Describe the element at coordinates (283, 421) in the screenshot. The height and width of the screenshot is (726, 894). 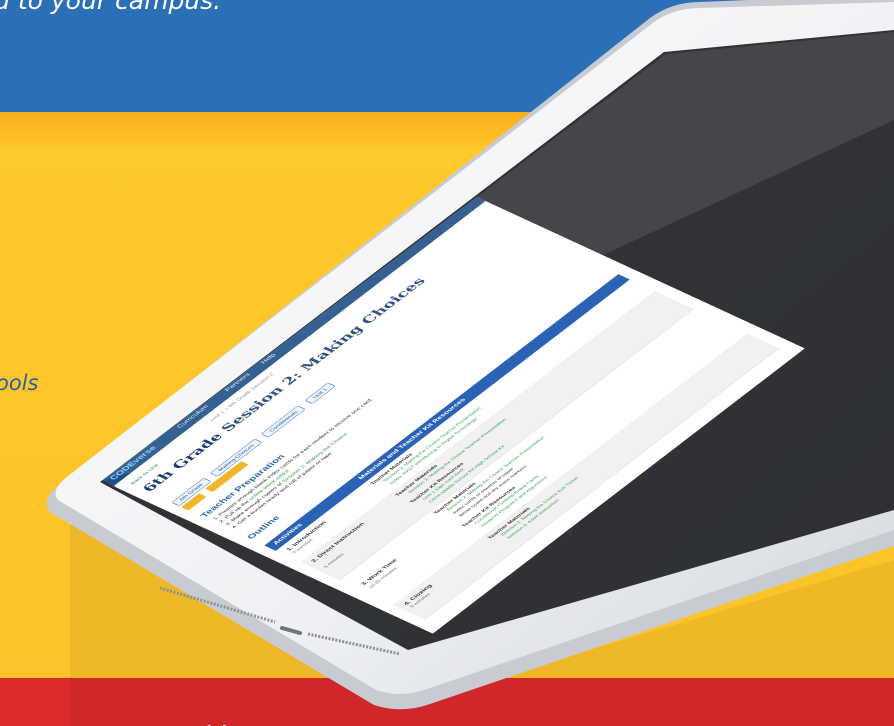
I see `tag-concept: Conditionals` at that location.